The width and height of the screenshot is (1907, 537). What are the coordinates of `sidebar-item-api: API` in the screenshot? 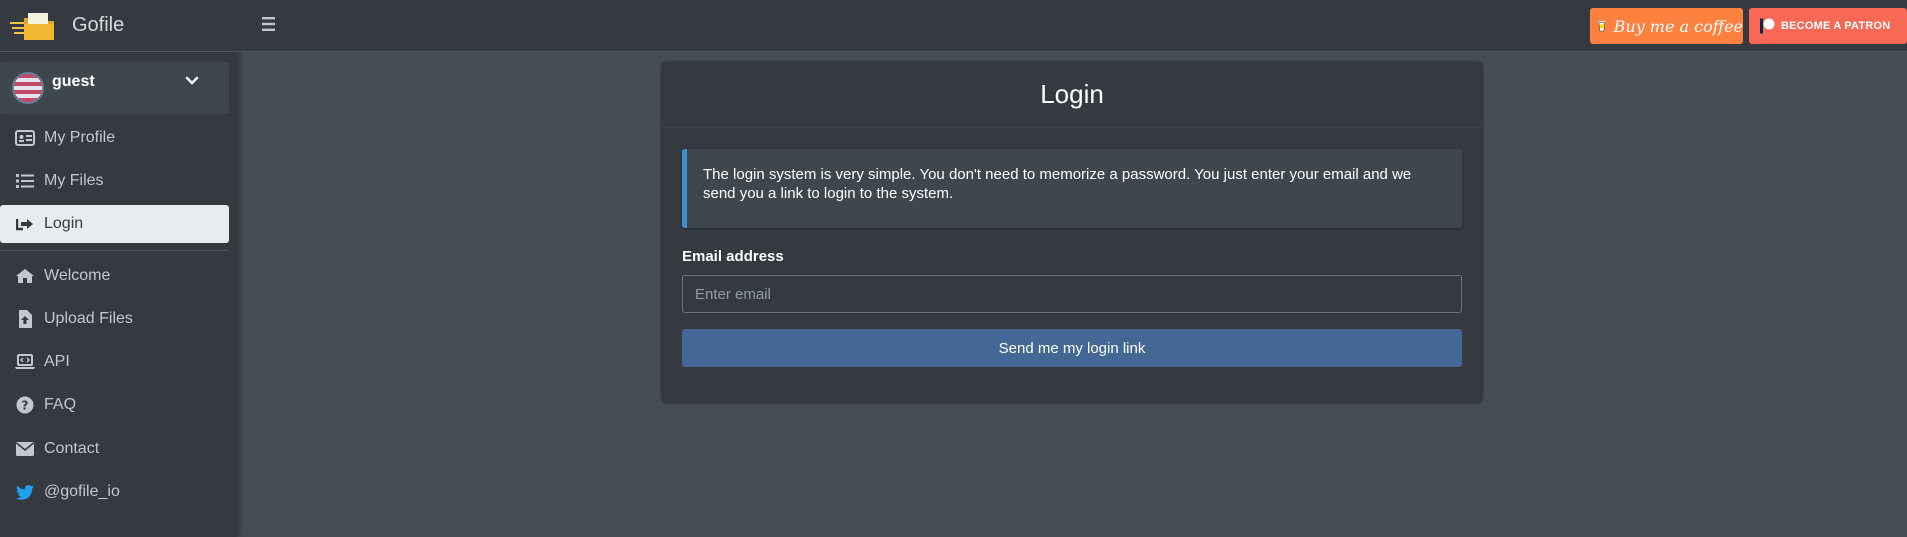 It's located at (114, 362).